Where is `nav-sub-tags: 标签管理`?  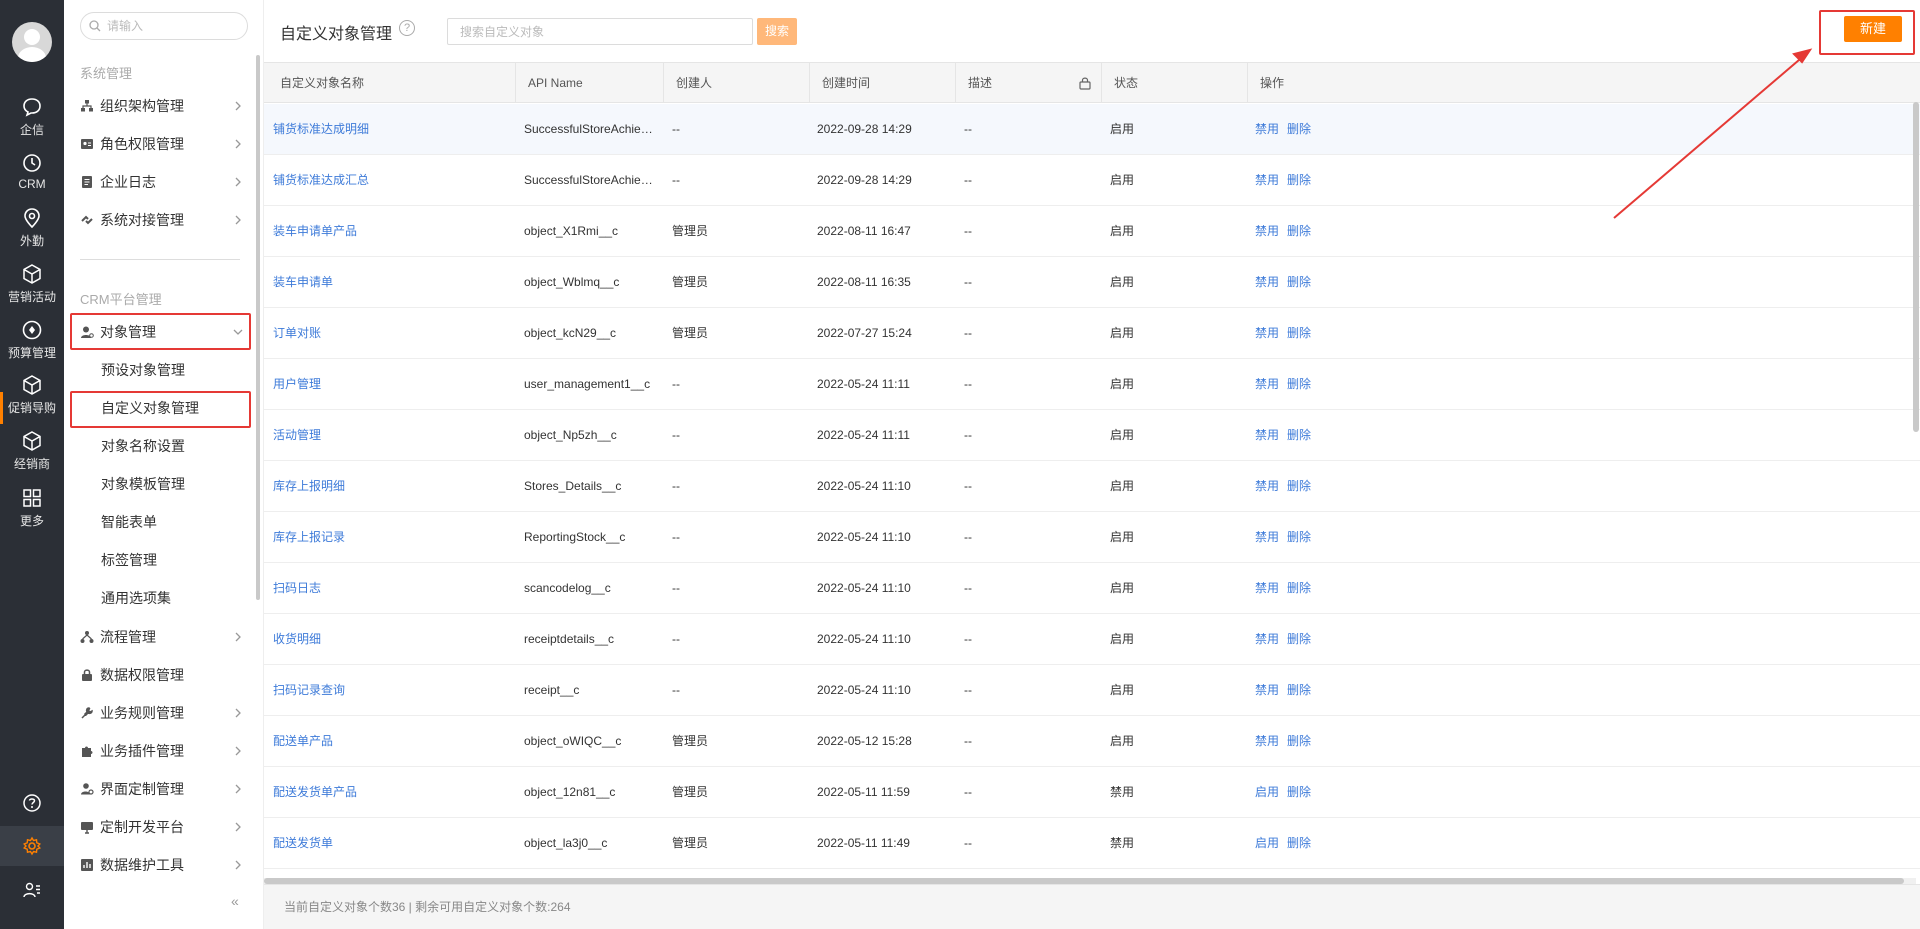 nav-sub-tags: 标签管理 is located at coordinates (176, 560).